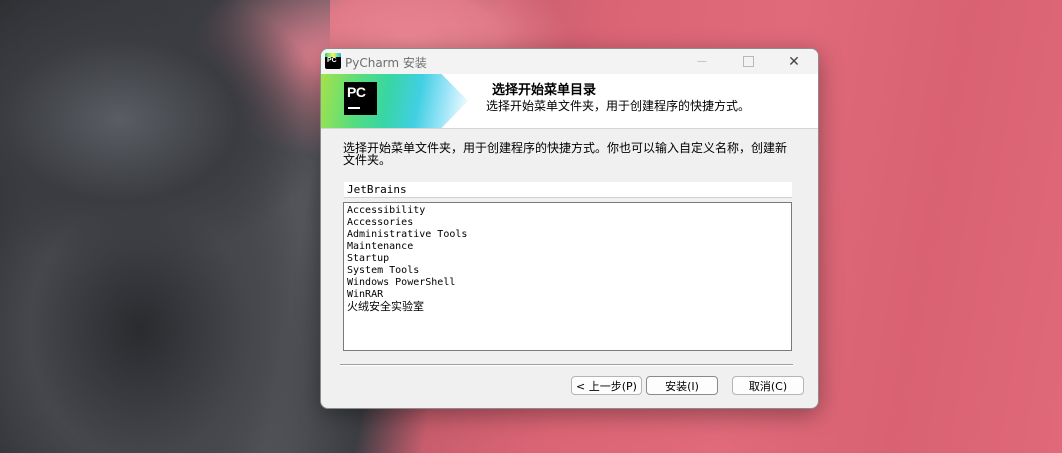 The height and width of the screenshot is (453, 1062). Describe the element at coordinates (569, 235) in the screenshot. I see `list-item: Administrative Tools` at that location.